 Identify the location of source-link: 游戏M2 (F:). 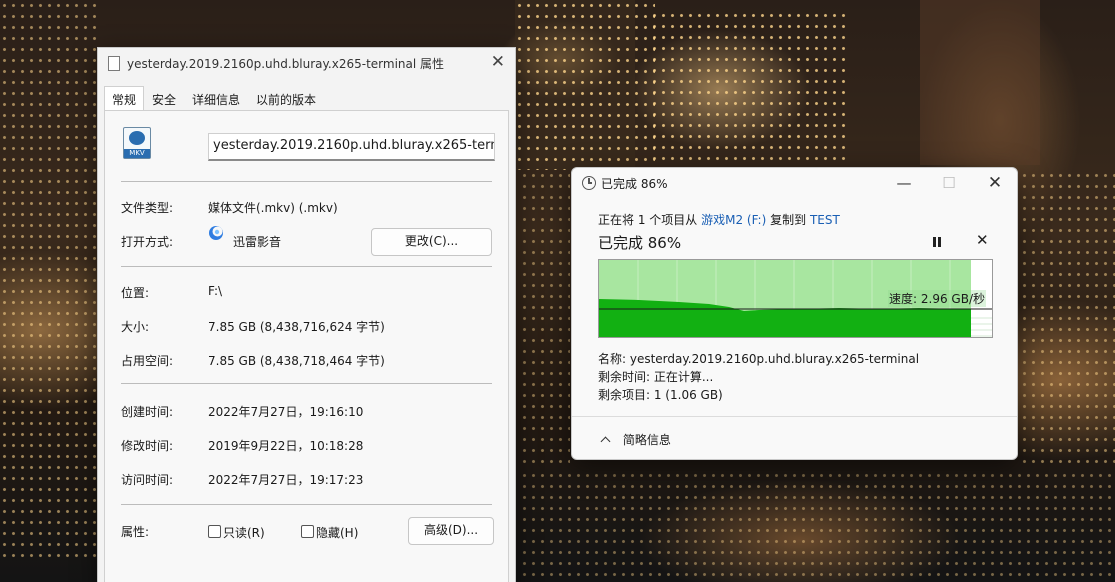
(733, 220).